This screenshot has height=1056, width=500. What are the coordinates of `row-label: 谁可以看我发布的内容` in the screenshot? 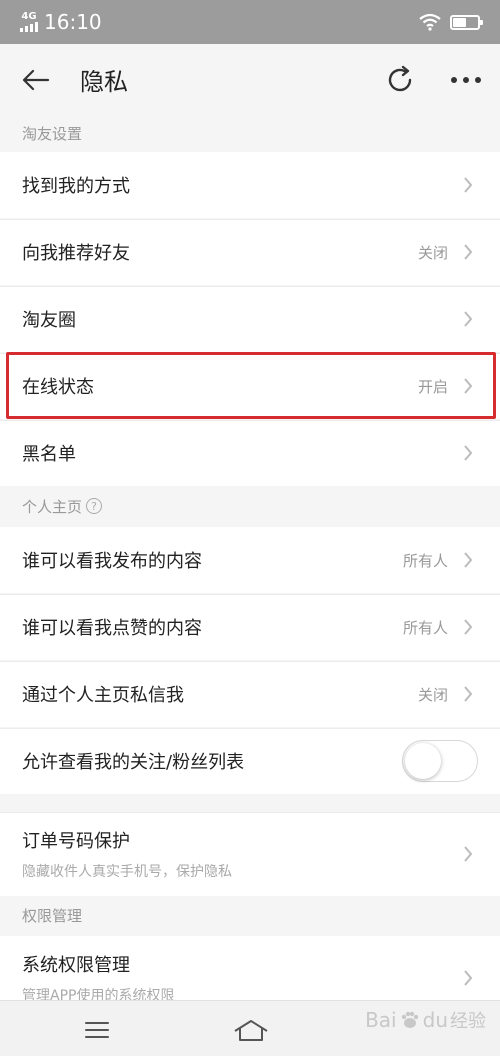 It's located at (112, 561).